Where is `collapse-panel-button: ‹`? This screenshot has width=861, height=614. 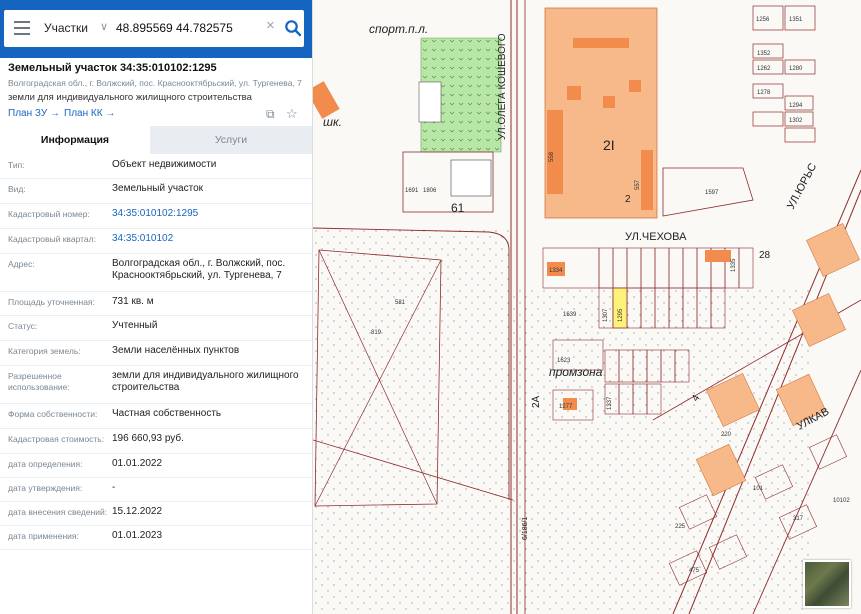
collapse-panel-button: ‹ is located at coordinates (309, 29).